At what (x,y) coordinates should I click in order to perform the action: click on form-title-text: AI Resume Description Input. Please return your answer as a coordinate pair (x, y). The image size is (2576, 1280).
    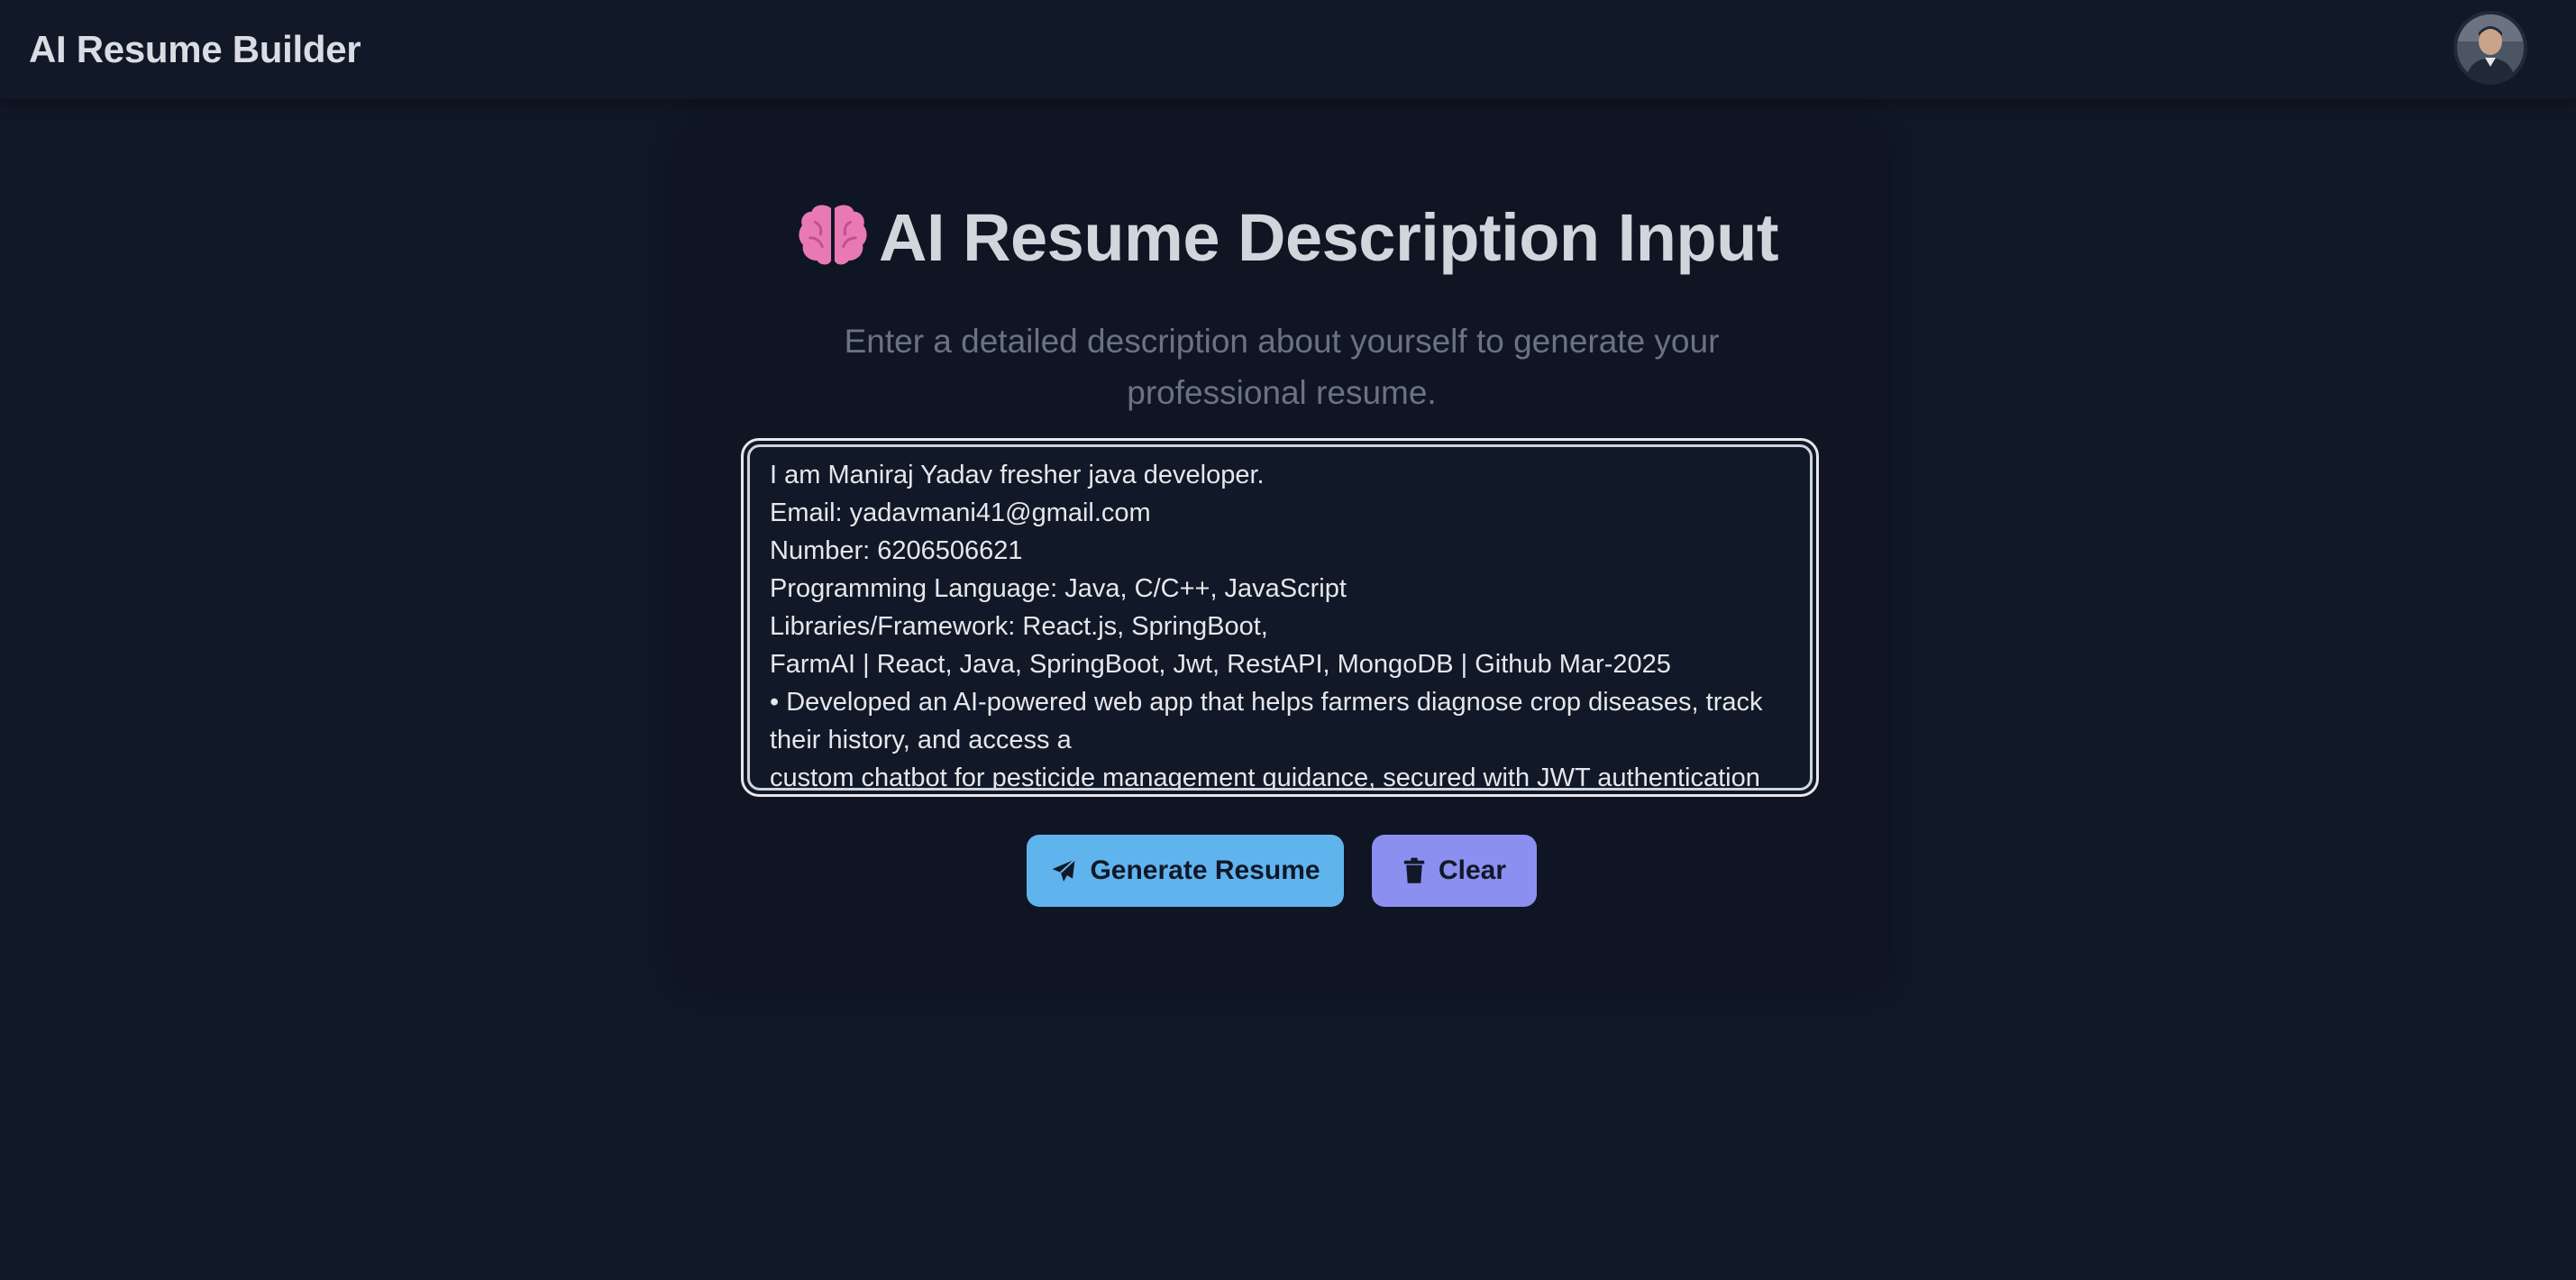
    Looking at the image, I should click on (1328, 237).